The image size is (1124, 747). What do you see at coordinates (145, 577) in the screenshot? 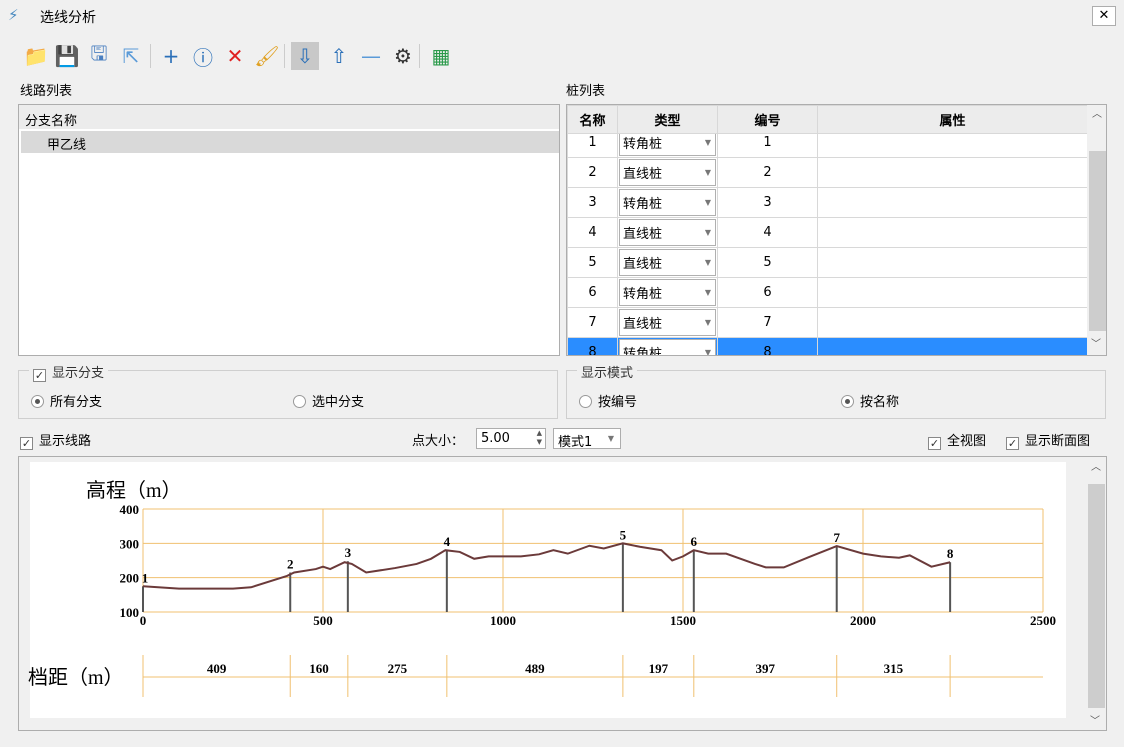
I see `pole-label: 1` at bounding box center [145, 577].